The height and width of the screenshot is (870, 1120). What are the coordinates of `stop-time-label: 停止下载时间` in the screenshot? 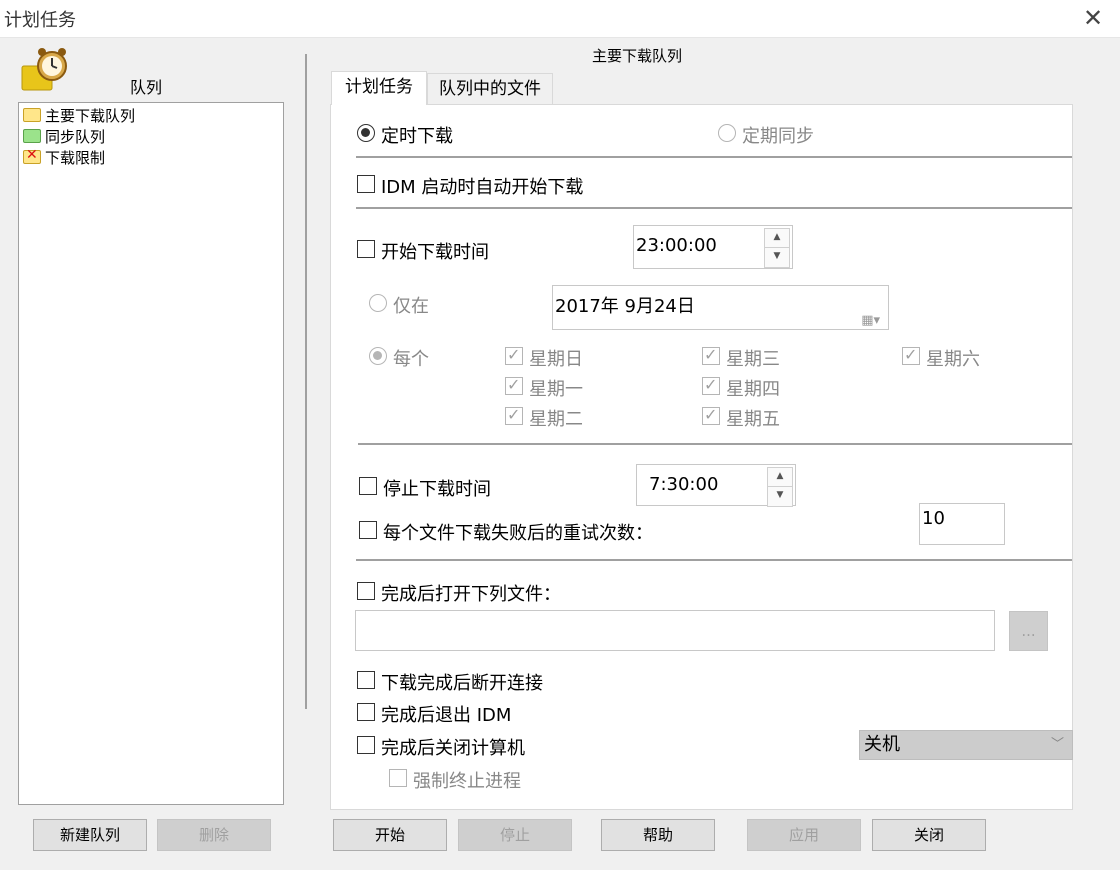 It's located at (437, 489).